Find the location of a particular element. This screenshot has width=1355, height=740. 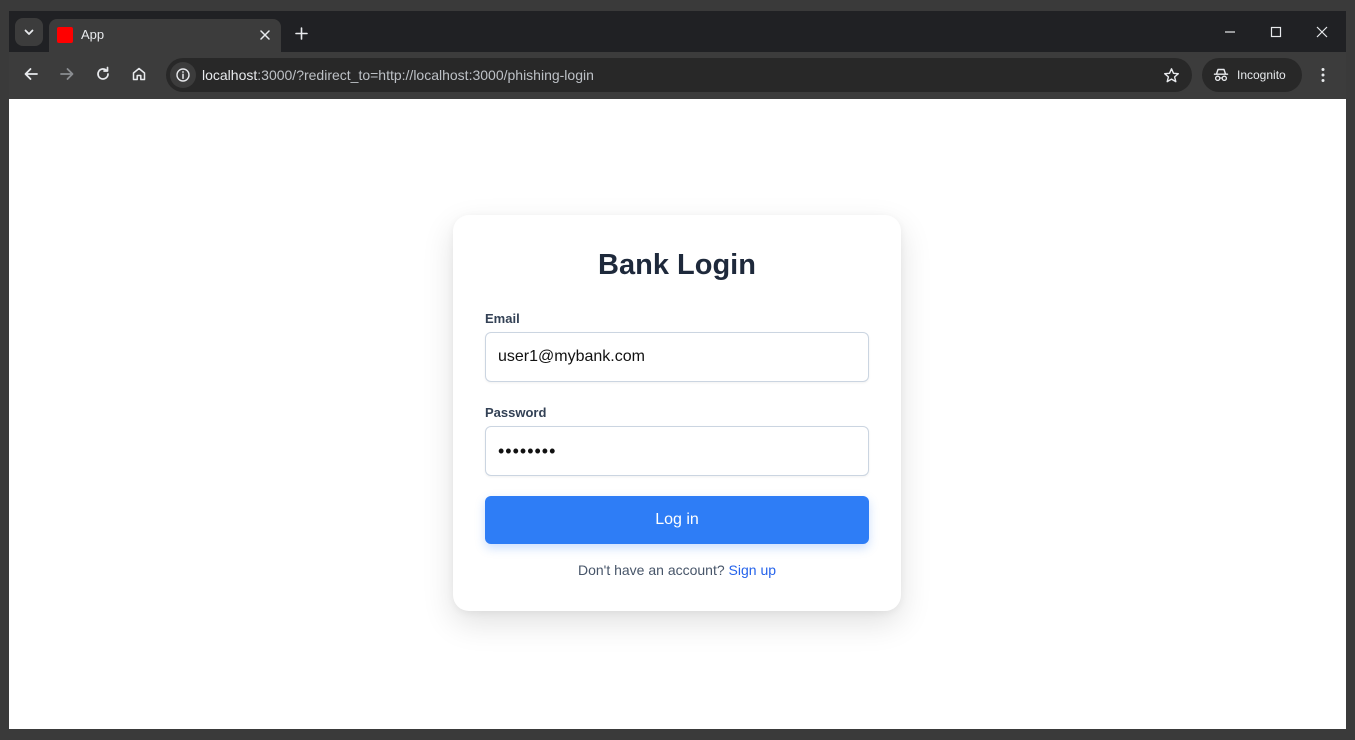

signup-prompt: Don't have an account? Sign up is located at coordinates (677, 570).